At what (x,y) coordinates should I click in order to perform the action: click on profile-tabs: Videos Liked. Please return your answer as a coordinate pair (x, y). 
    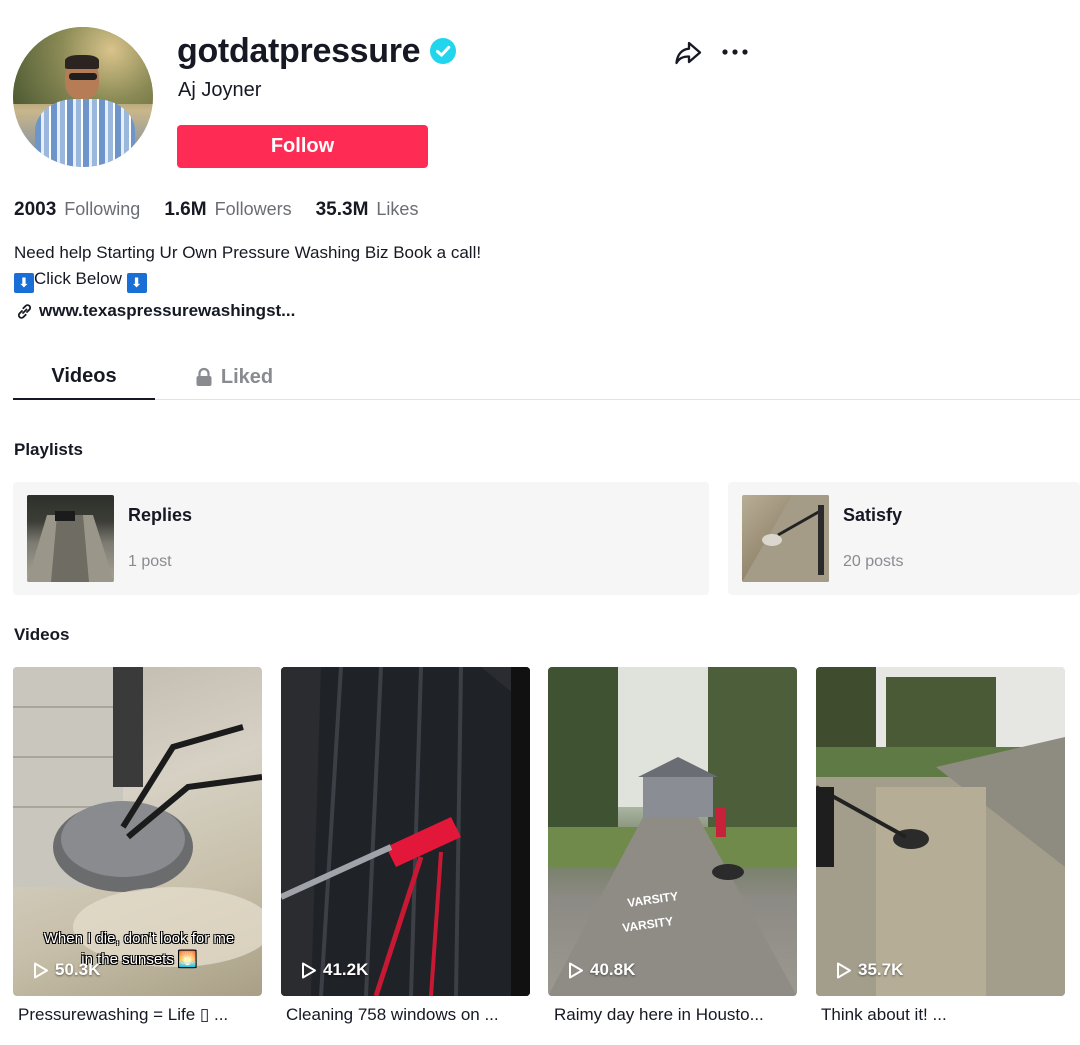
    Looking at the image, I should click on (546, 377).